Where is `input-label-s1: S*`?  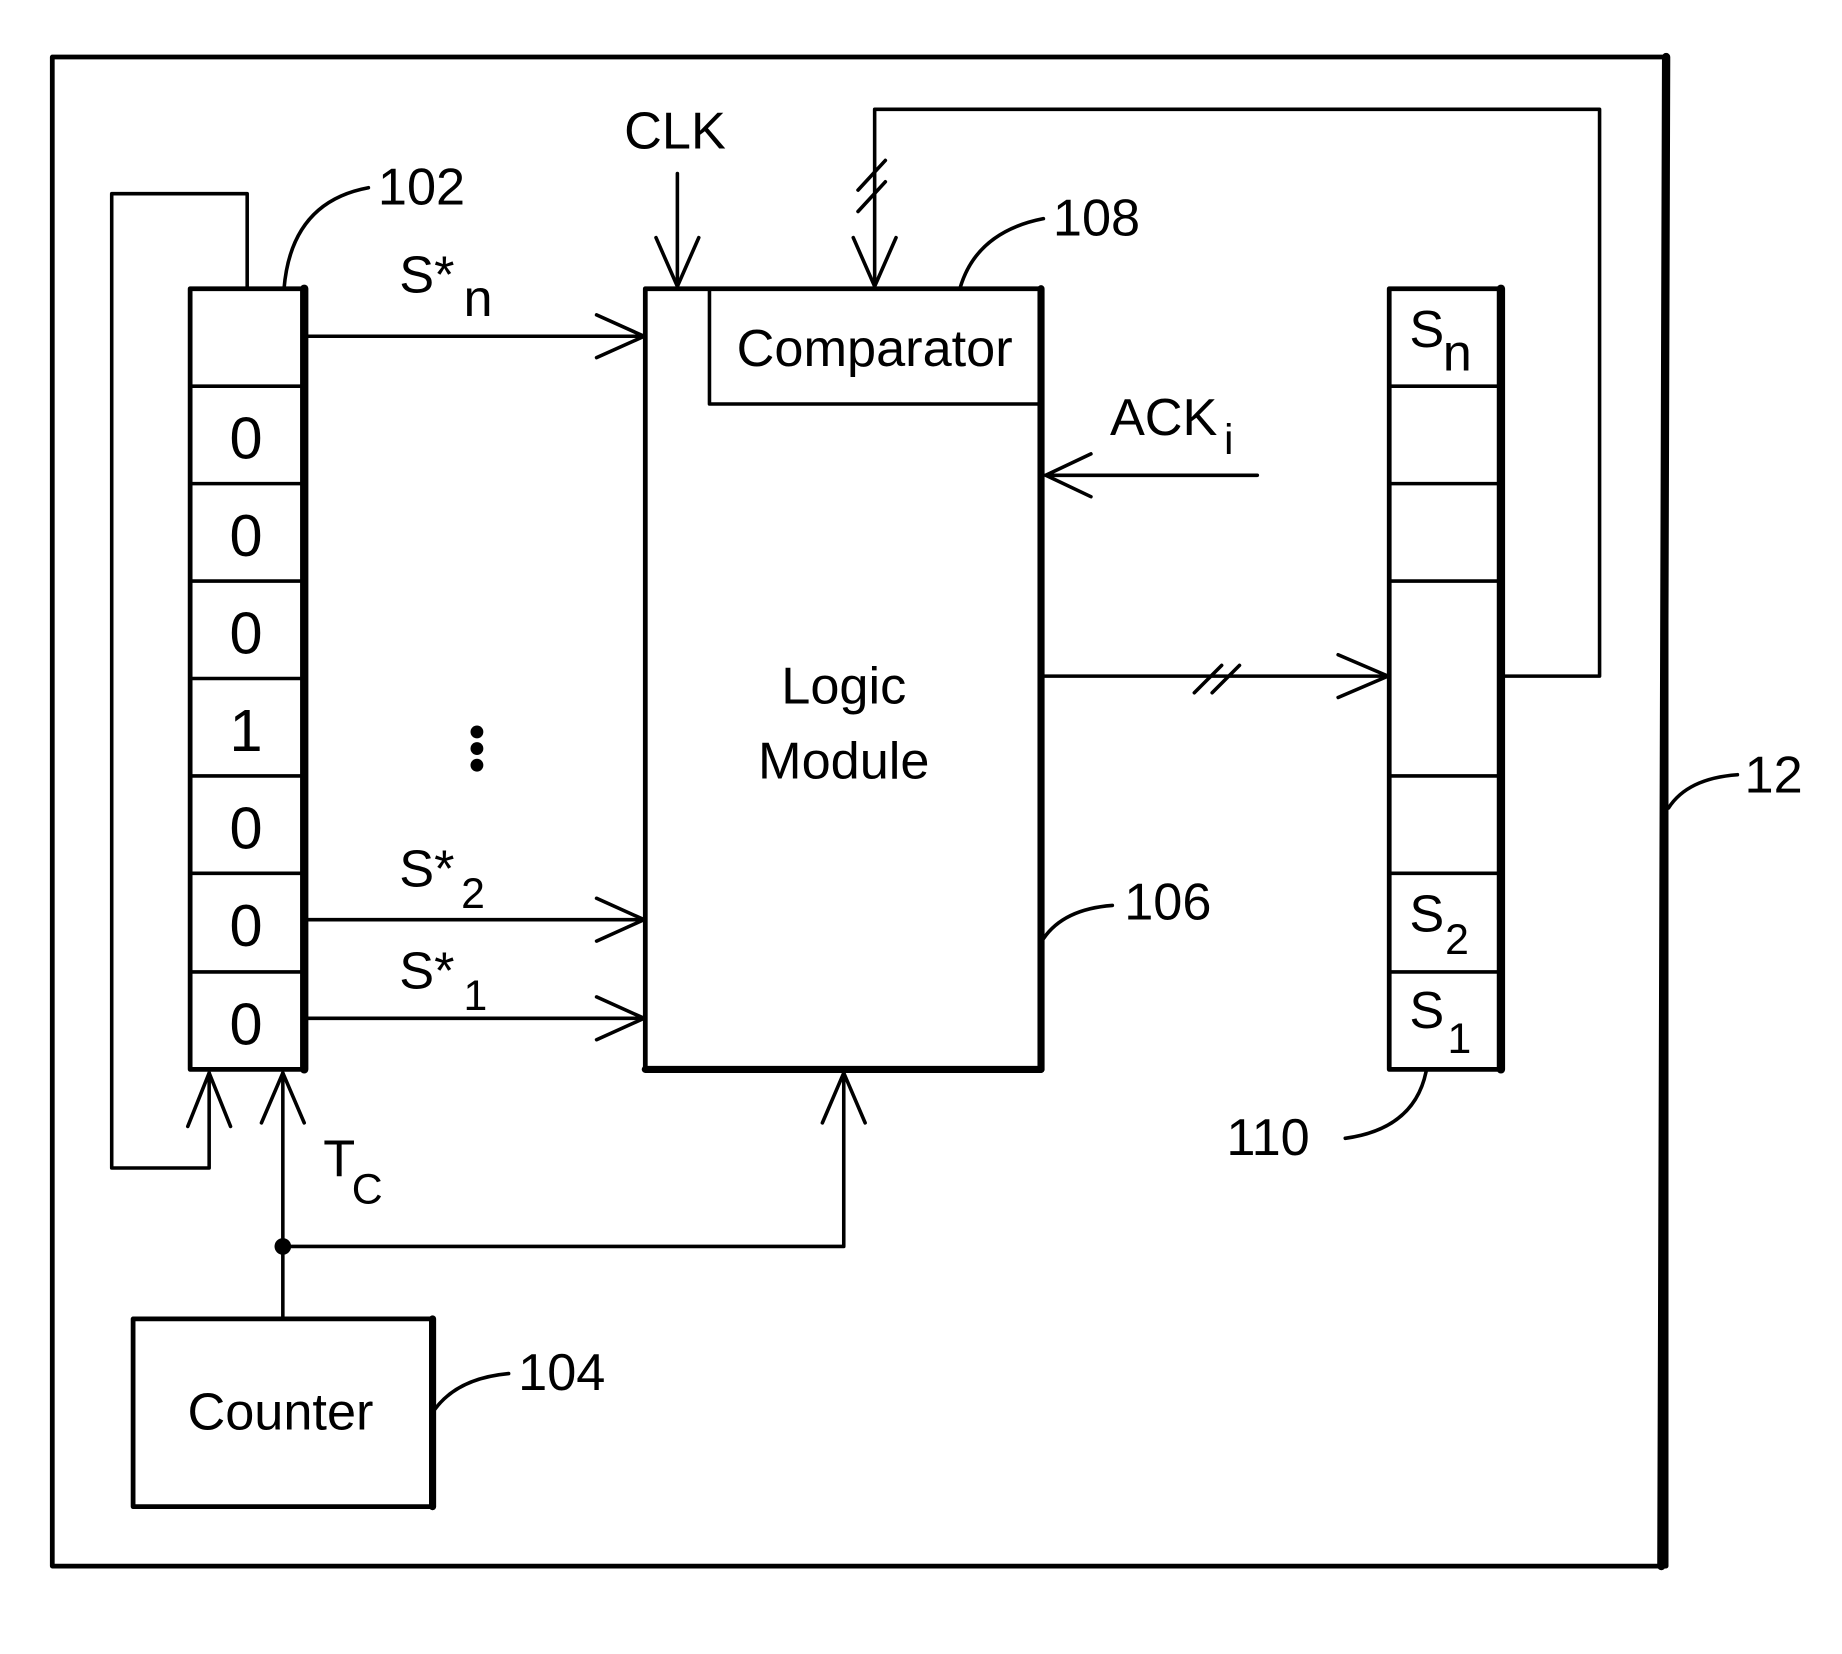 input-label-s1: S* is located at coordinates (426, 972).